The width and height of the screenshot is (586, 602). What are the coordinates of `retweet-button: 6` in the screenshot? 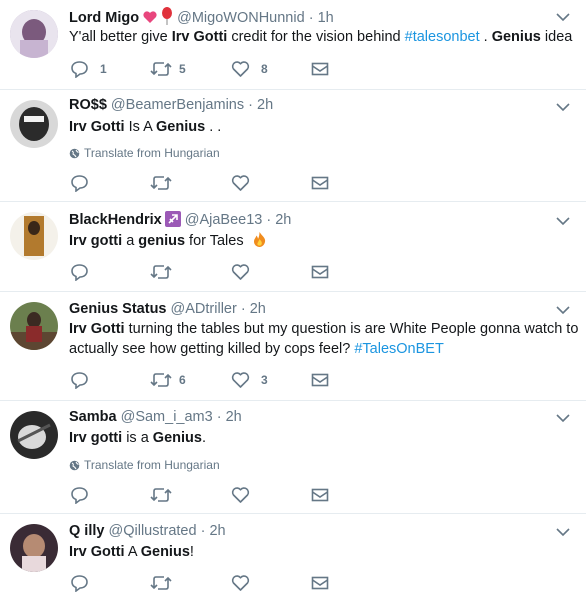 It's located at (168, 380).